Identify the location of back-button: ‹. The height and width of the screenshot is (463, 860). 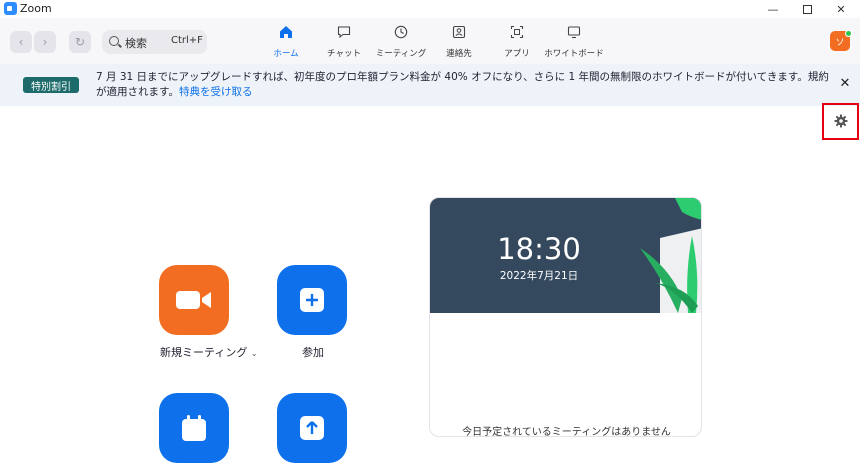
(21, 42).